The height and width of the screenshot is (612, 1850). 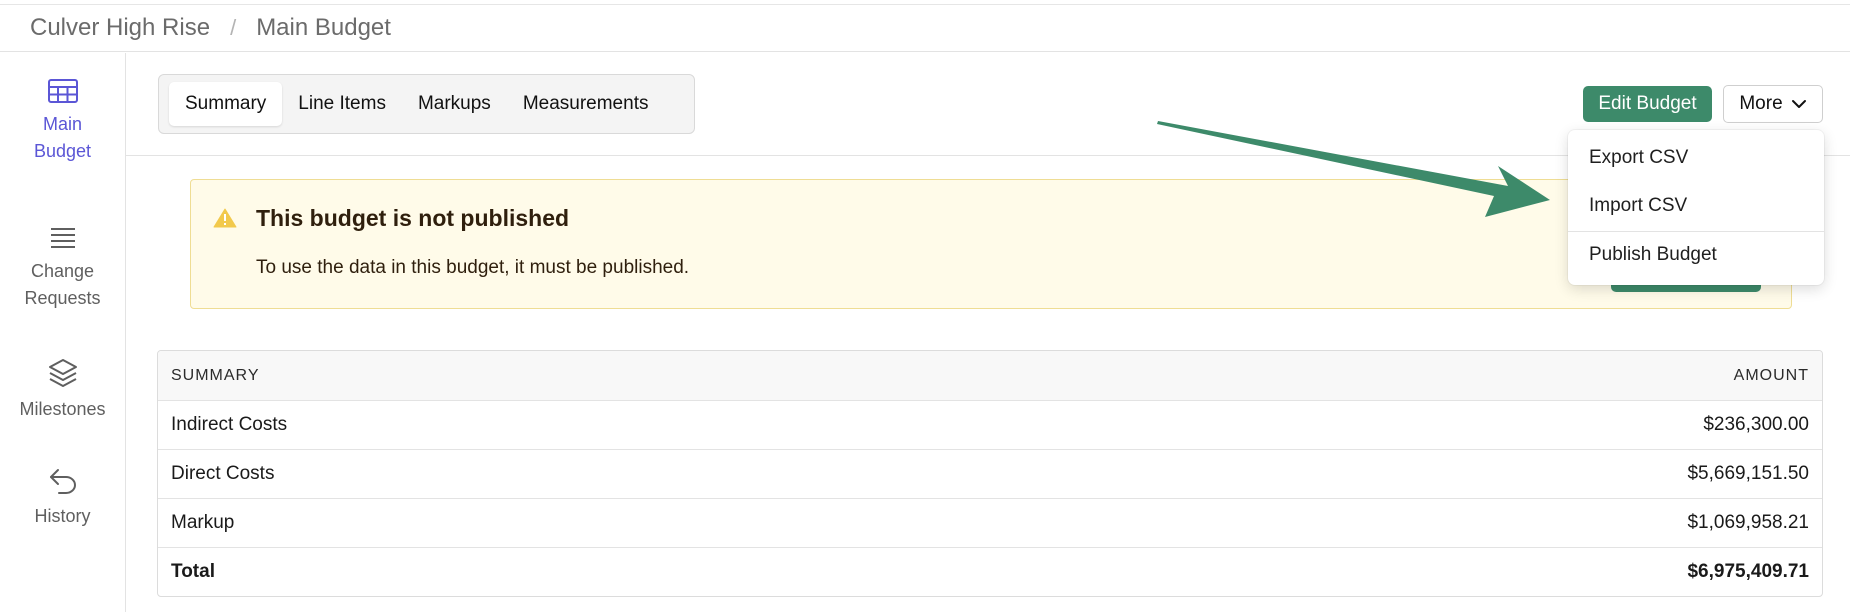 What do you see at coordinates (62, 516) in the screenshot?
I see `sidebar-item-label: History` at bounding box center [62, 516].